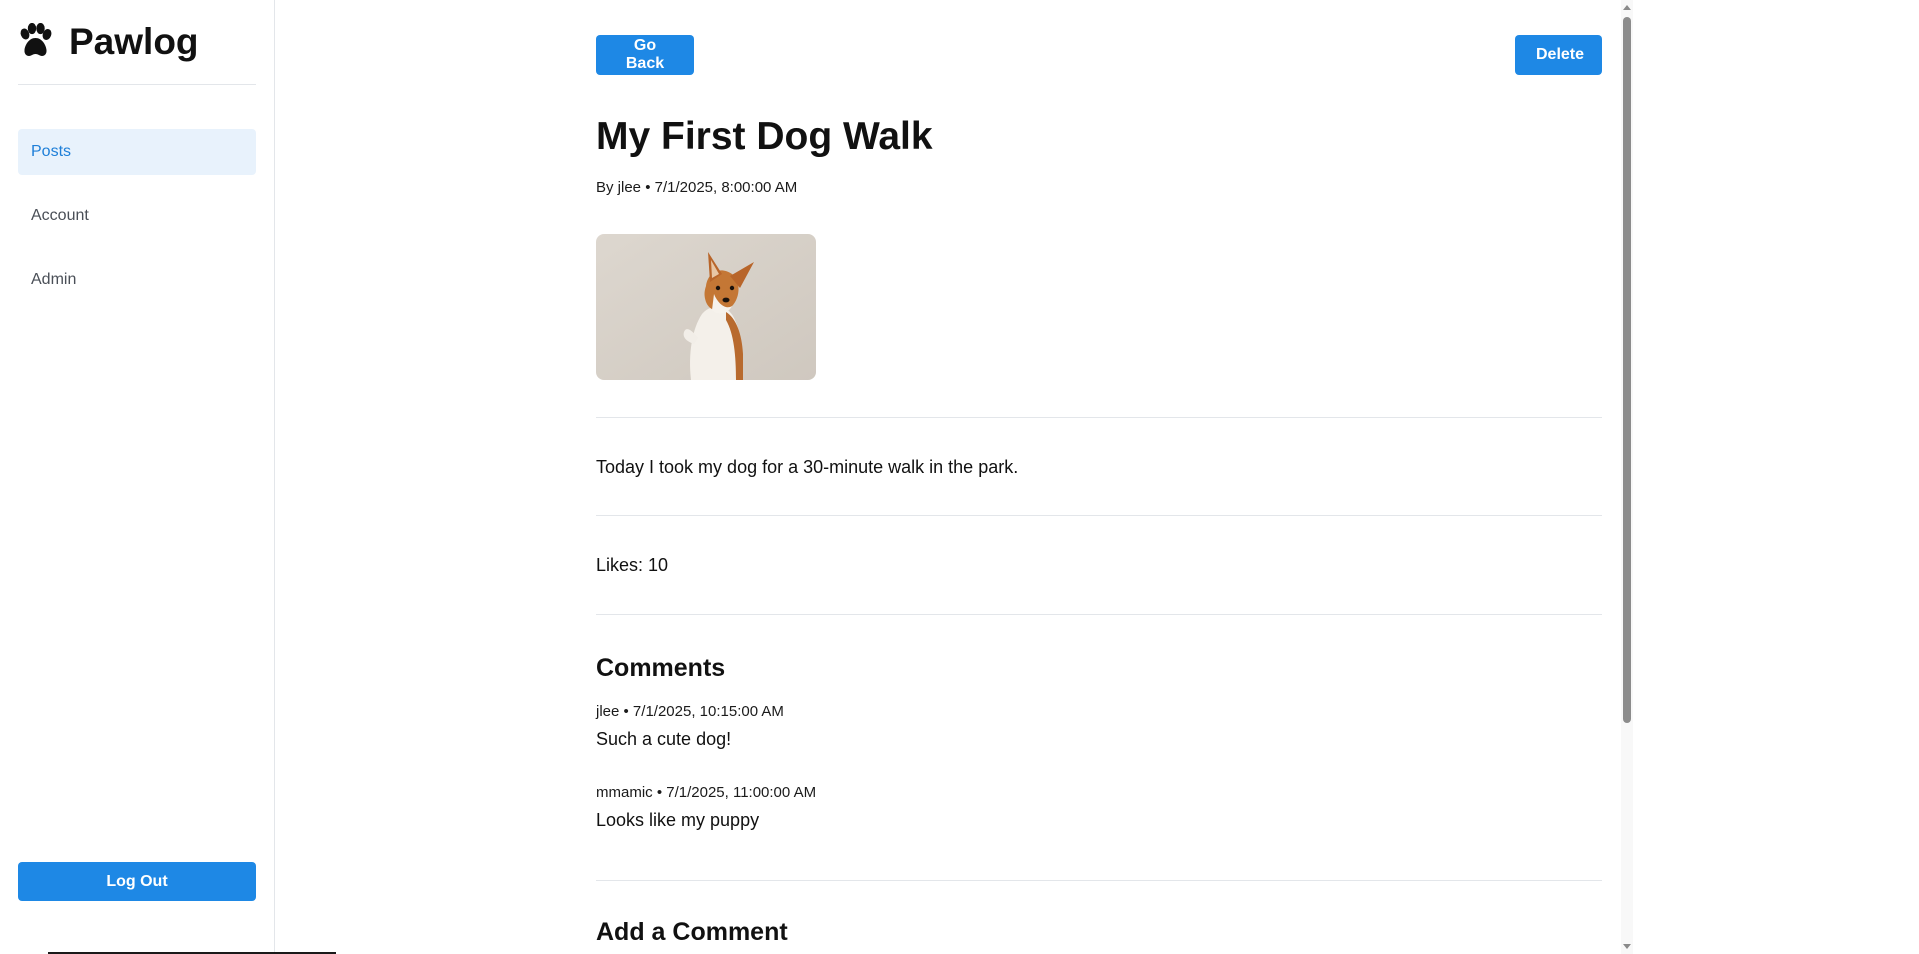 The width and height of the screenshot is (1919, 954). Describe the element at coordinates (1627, 946) in the screenshot. I see `scroll-down-arrow-icon` at that location.